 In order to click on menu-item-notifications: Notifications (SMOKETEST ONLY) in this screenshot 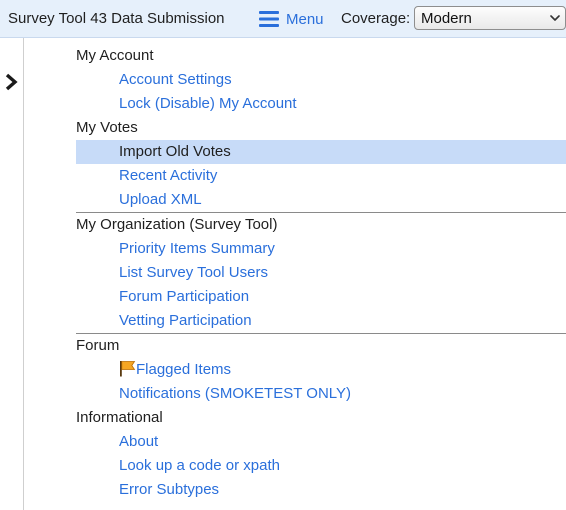, I will do `click(321, 394)`.